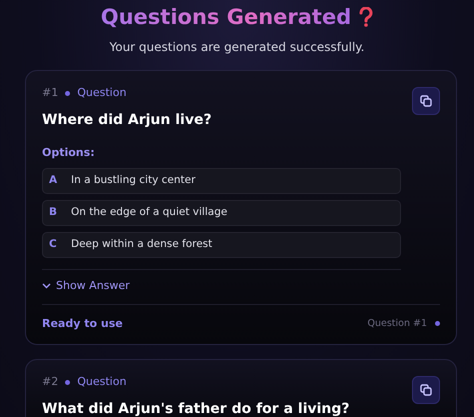  What do you see at coordinates (82, 324) in the screenshot?
I see `status-text: Ready to use` at bounding box center [82, 324].